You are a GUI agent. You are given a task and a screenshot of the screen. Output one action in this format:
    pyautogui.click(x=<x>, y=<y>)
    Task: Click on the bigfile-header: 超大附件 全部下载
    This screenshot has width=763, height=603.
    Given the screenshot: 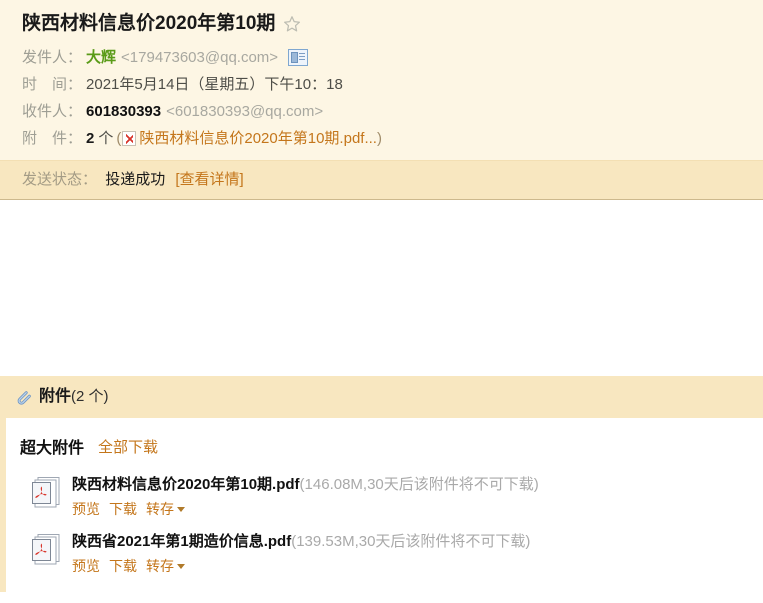 What is the action you would take?
    pyautogui.click(x=384, y=450)
    